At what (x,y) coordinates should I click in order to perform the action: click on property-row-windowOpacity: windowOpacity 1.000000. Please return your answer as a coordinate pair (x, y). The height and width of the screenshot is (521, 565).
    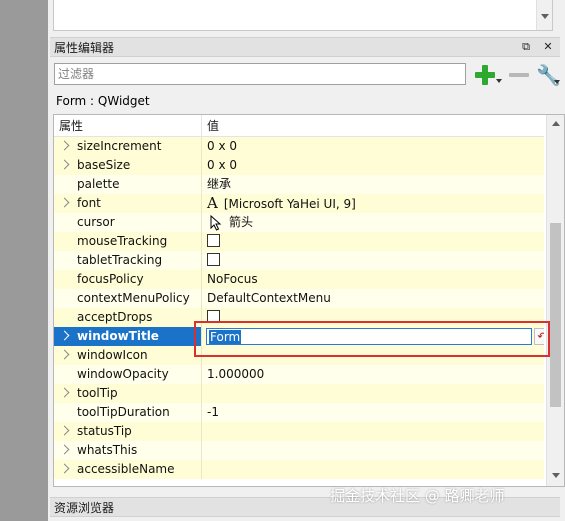
    Looking at the image, I should click on (299, 374).